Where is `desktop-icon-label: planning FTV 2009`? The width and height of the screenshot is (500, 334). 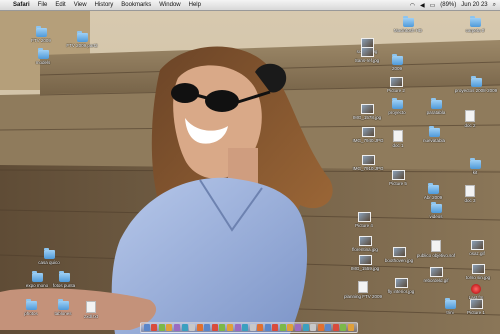
desktop-icon-label: planning FTV 2009 is located at coordinates (363, 296).